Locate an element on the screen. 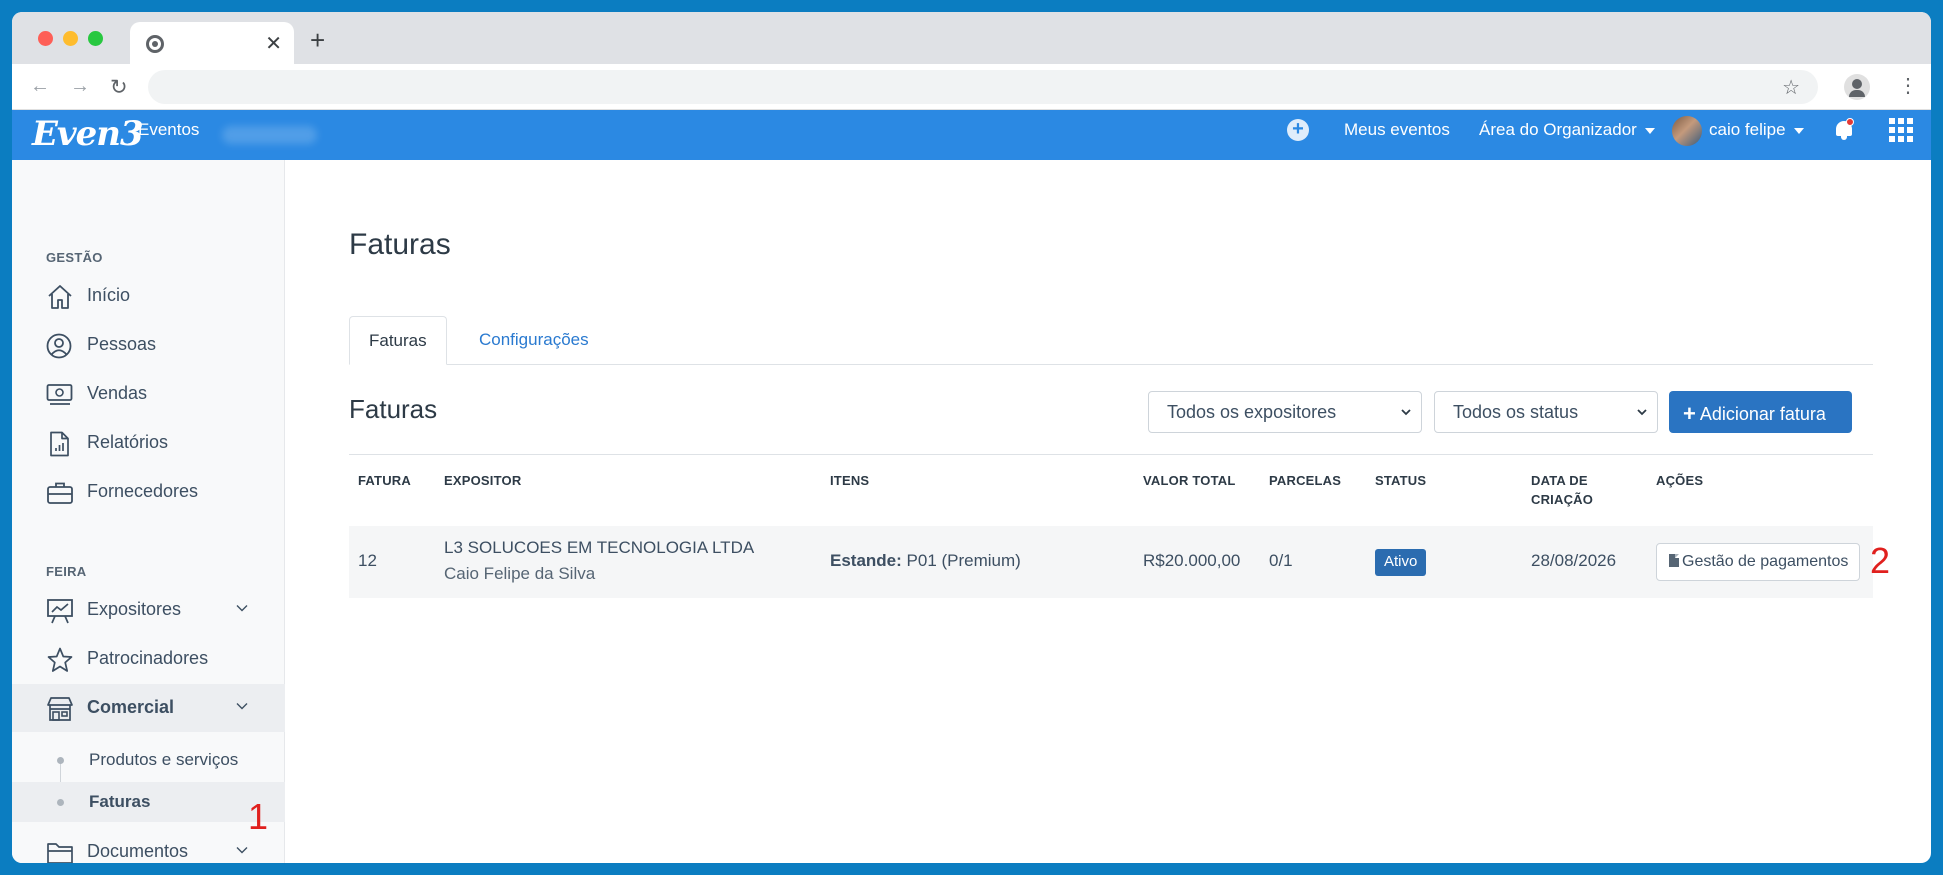  tabs: Faturas Configurações is located at coordinates (1111, 340).